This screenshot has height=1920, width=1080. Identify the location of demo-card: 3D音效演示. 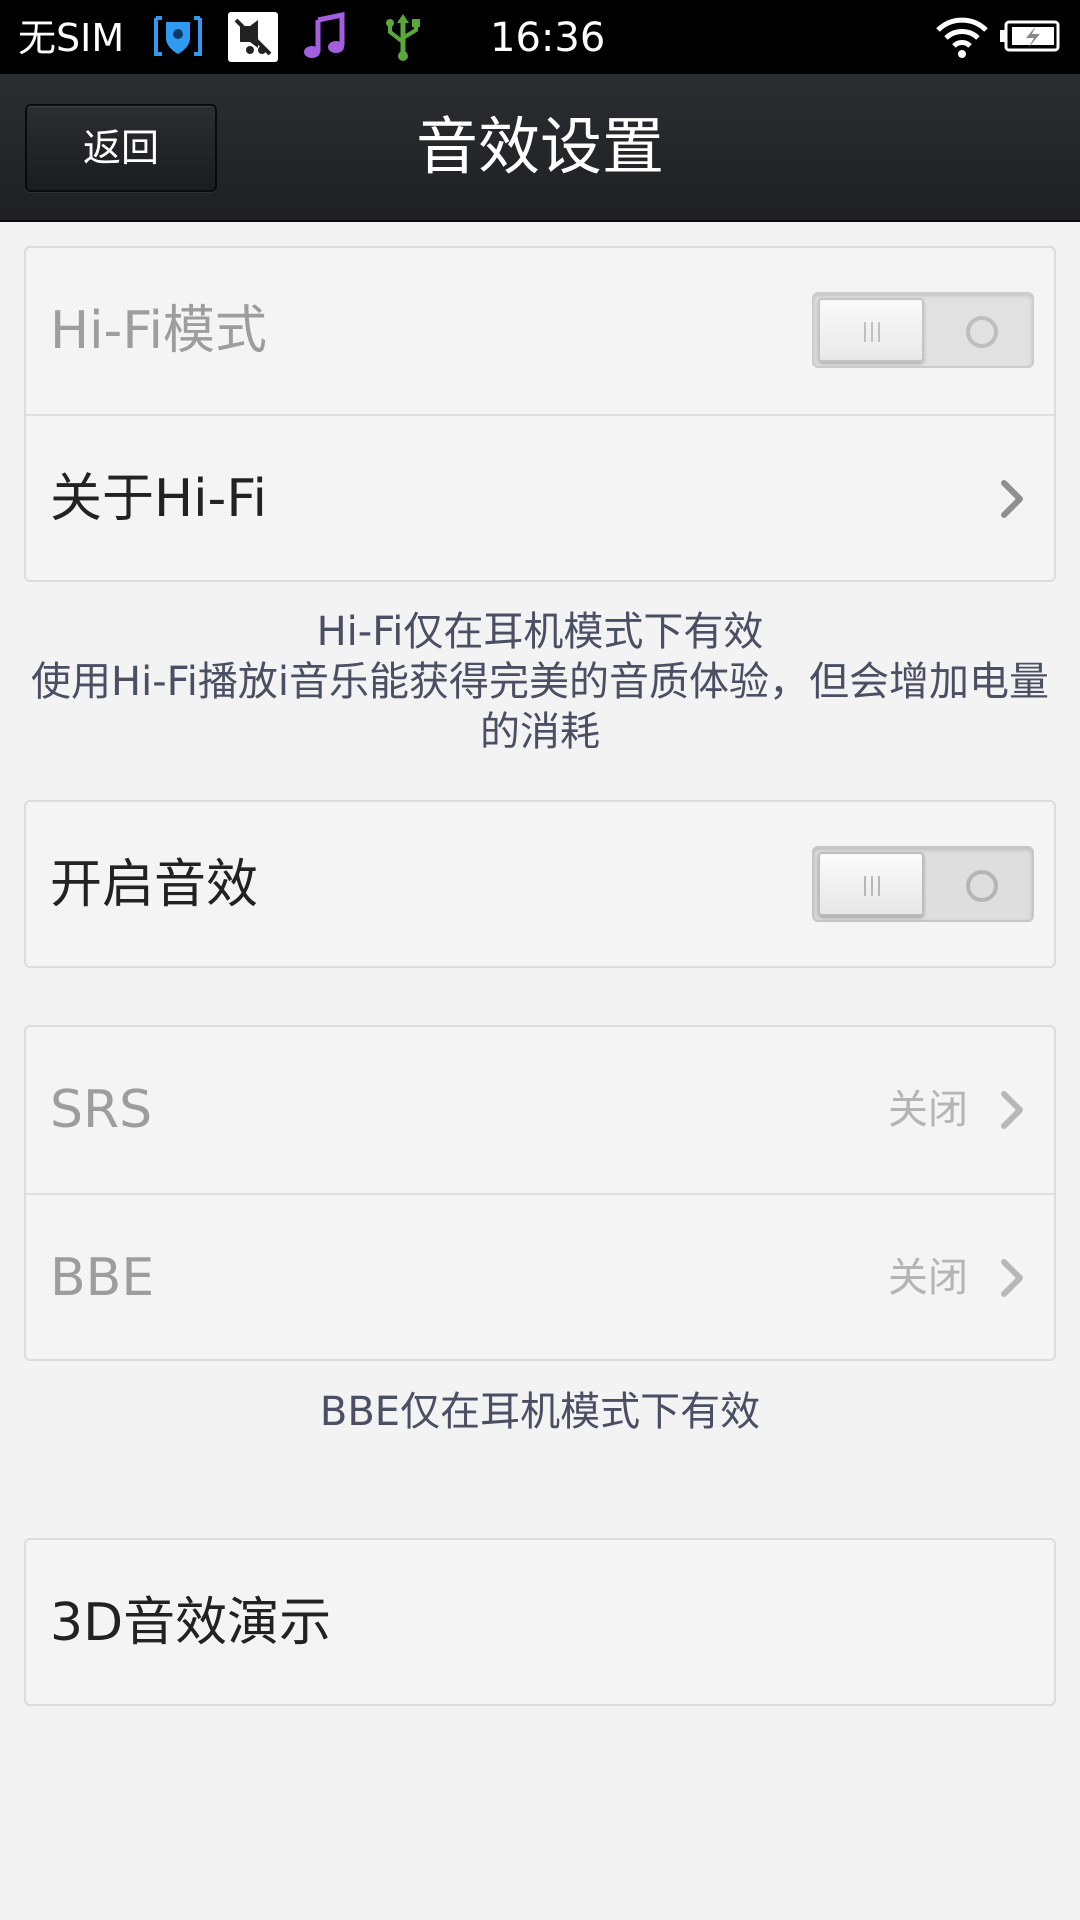
(540, 1622).